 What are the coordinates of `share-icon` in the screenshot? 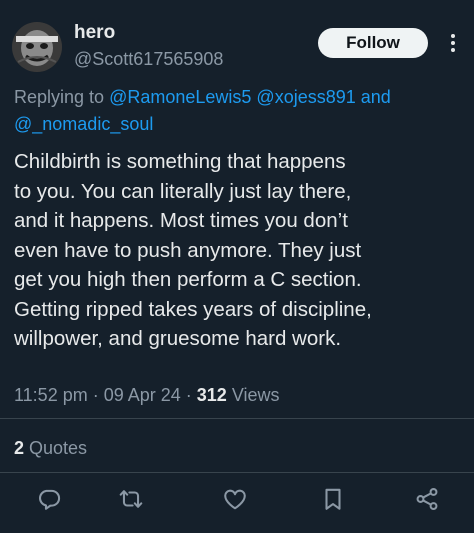 It's located at (427, 499).